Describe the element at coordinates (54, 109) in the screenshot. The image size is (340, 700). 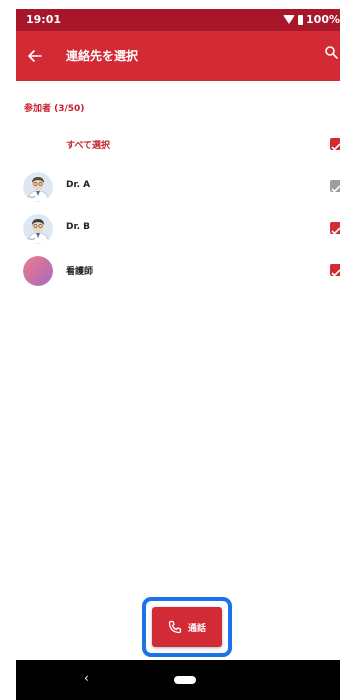
I see `participants-header: 参加者 (3/50)` at that location.